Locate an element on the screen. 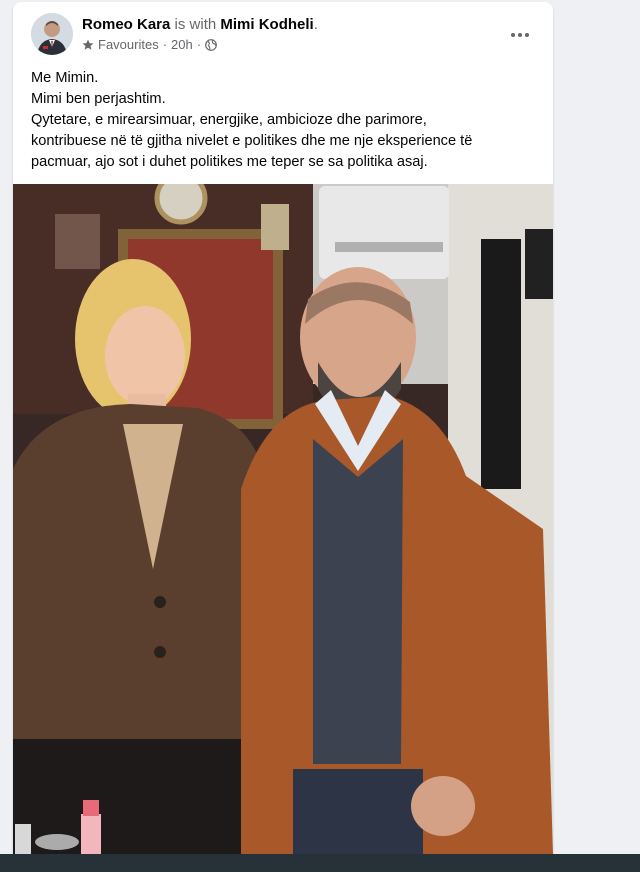 Image resolution: width=640 pixels, height=872 pixels. more-horizontal-icon is located at coordinates (520, 35).